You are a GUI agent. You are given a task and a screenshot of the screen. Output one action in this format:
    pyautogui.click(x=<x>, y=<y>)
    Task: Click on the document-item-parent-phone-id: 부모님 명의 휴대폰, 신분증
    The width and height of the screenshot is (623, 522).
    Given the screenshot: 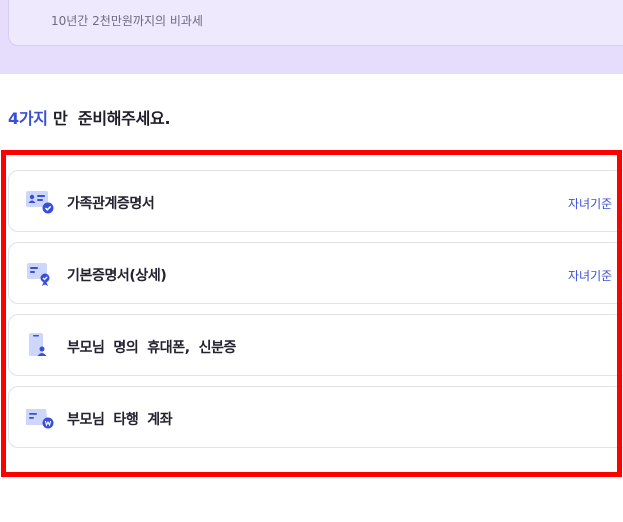 What is the action you would take?
    pyautogui.click(x=315, y=345)
    